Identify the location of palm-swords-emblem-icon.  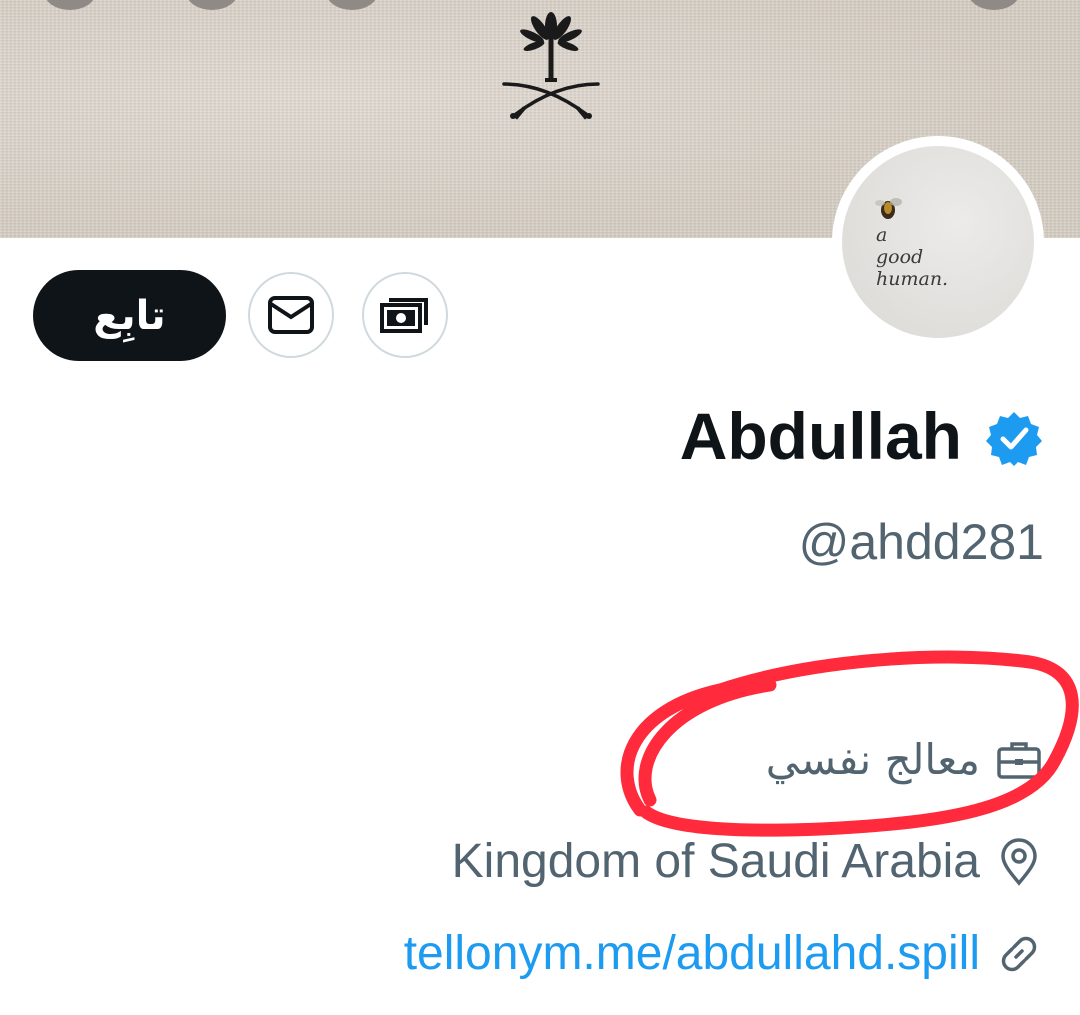
(551, 66).